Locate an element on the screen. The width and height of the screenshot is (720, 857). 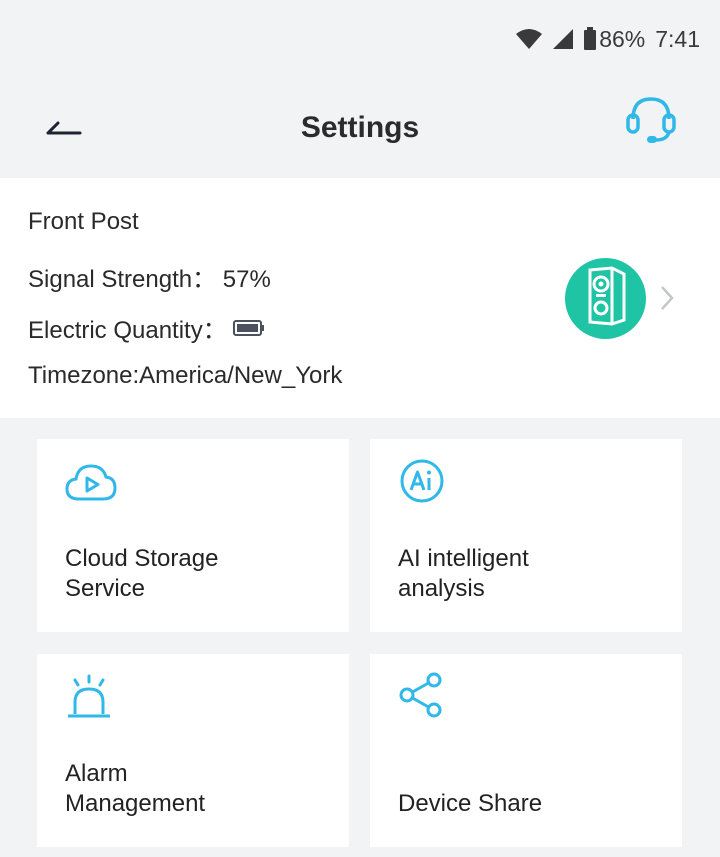
tile-label: Alarm Management is located at coordinates (135, 788).